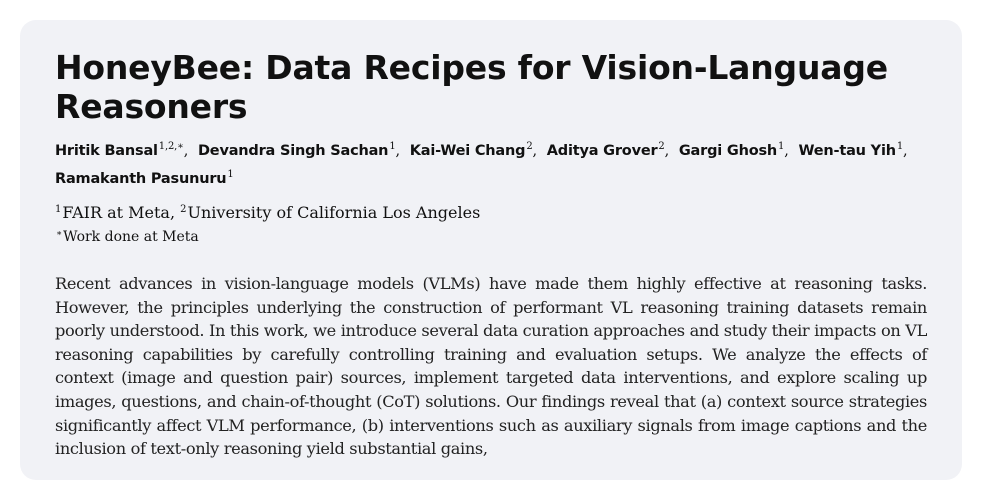 The image size is (982, 480). Describe the element at coordinates (728, 151) in the screenshot. I see `author-name: Gargi Ghosh` at that location.